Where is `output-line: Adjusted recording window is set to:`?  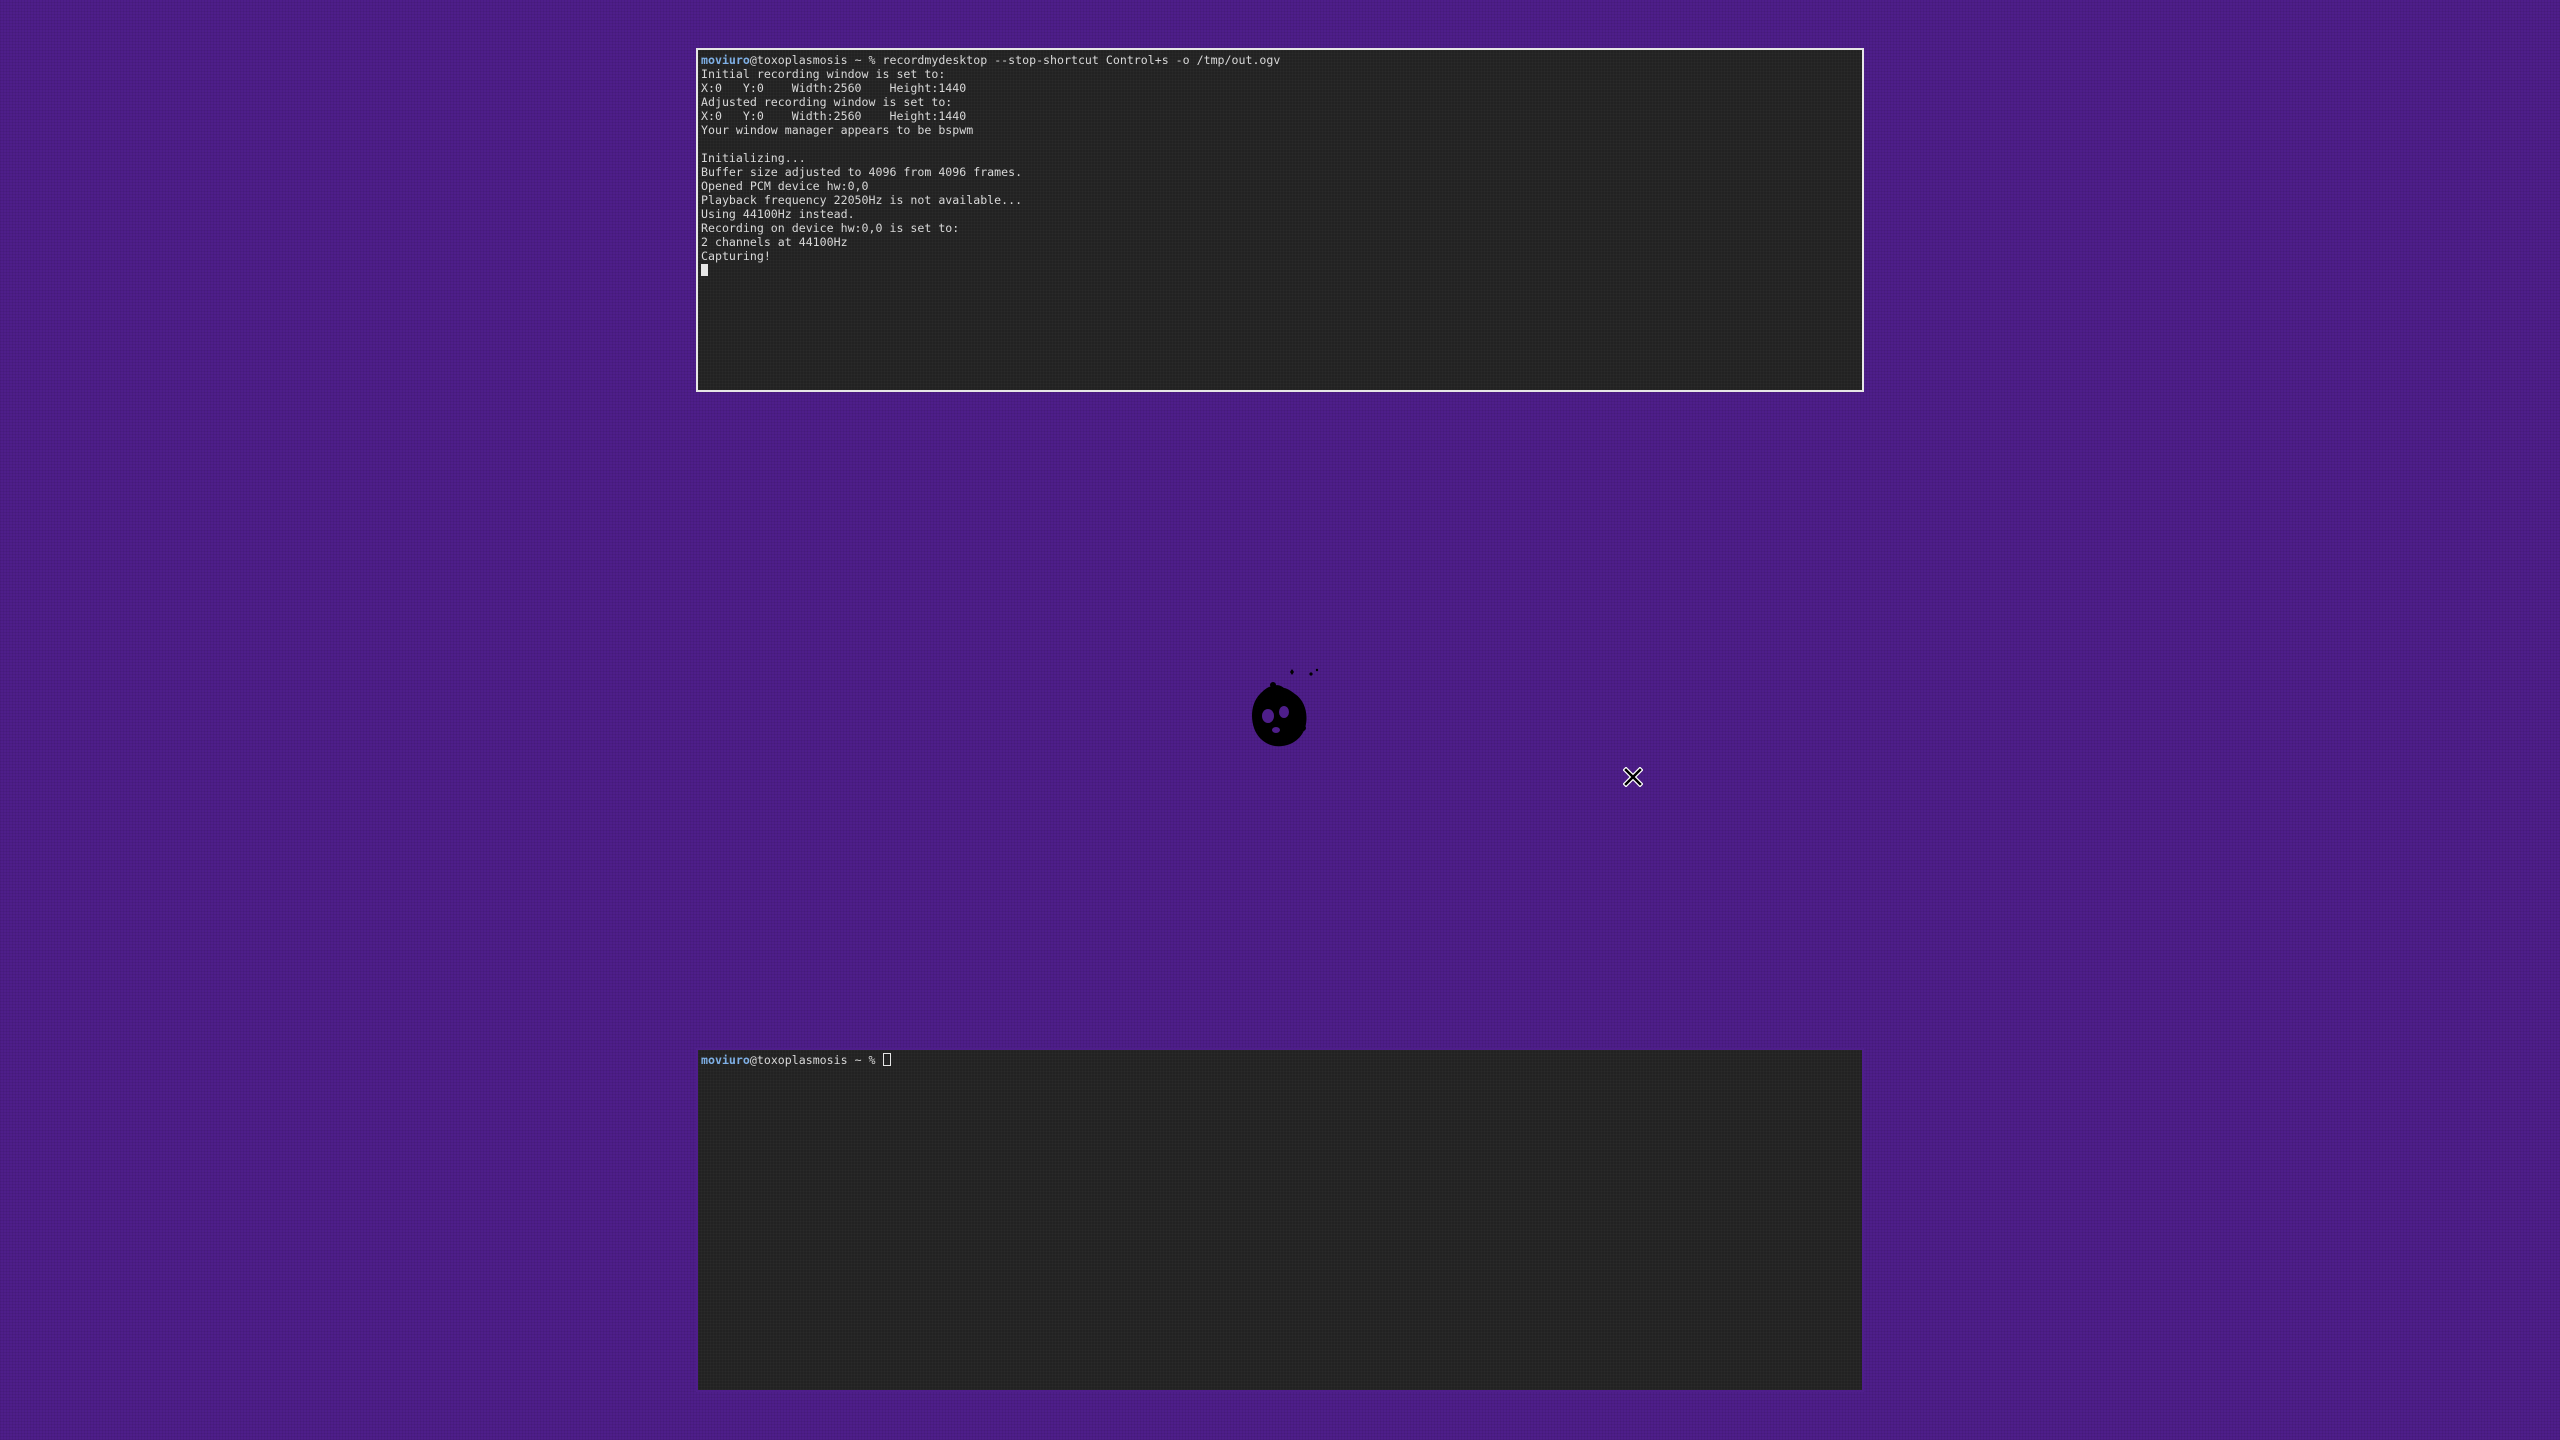
output-line: Adjusted recording window is set to: is located at coordinates (827, 102).